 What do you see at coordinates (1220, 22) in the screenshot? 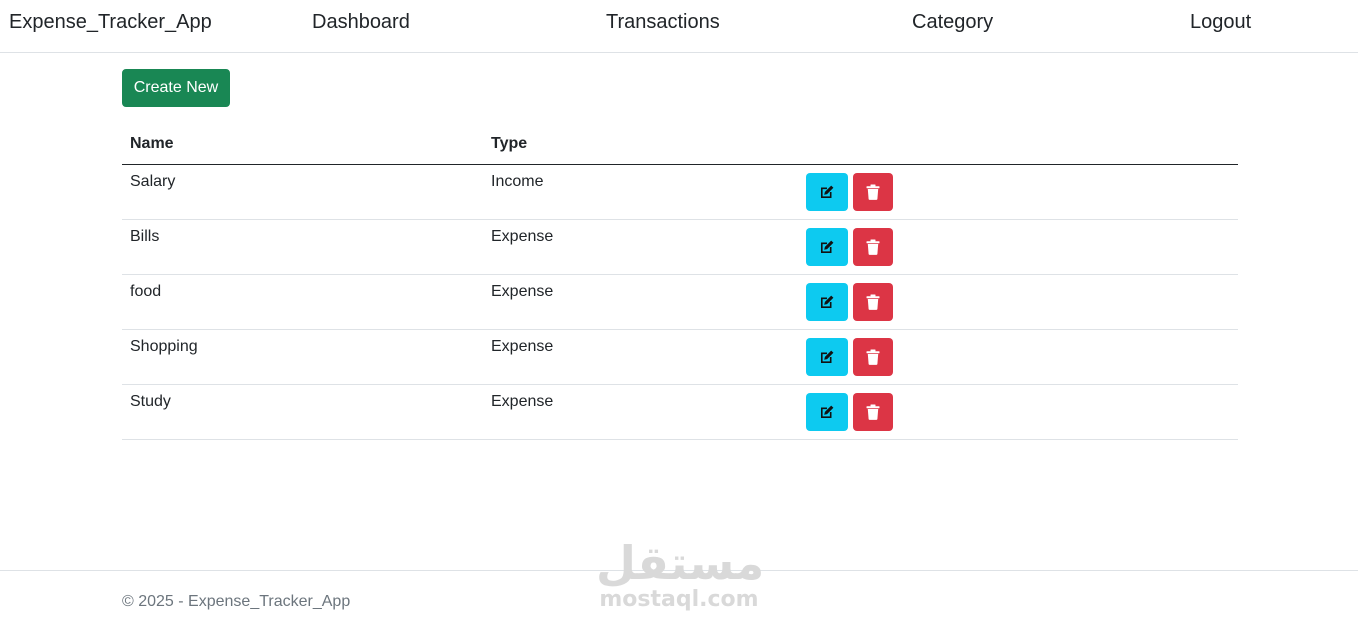
I see `nav-logout-link: Logout` at bounding box center [1220, 22].